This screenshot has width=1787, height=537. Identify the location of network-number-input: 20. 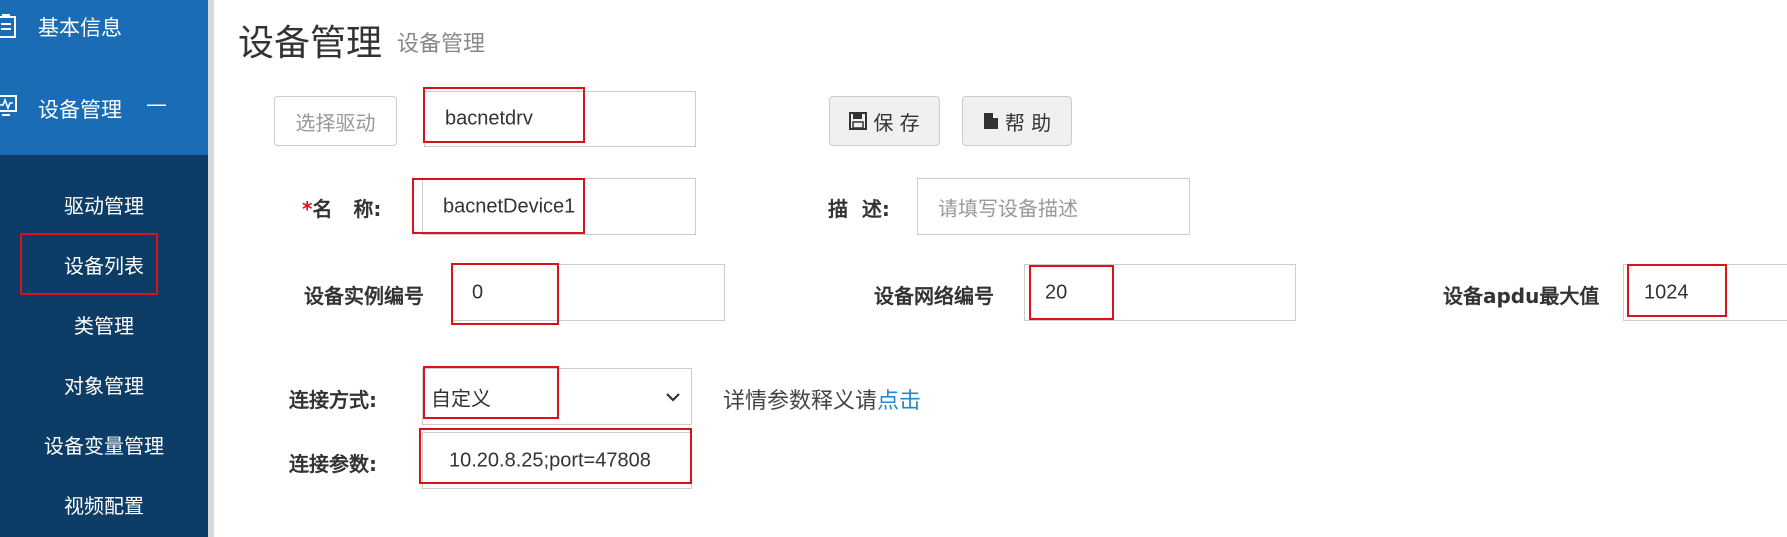
(1160, 292).